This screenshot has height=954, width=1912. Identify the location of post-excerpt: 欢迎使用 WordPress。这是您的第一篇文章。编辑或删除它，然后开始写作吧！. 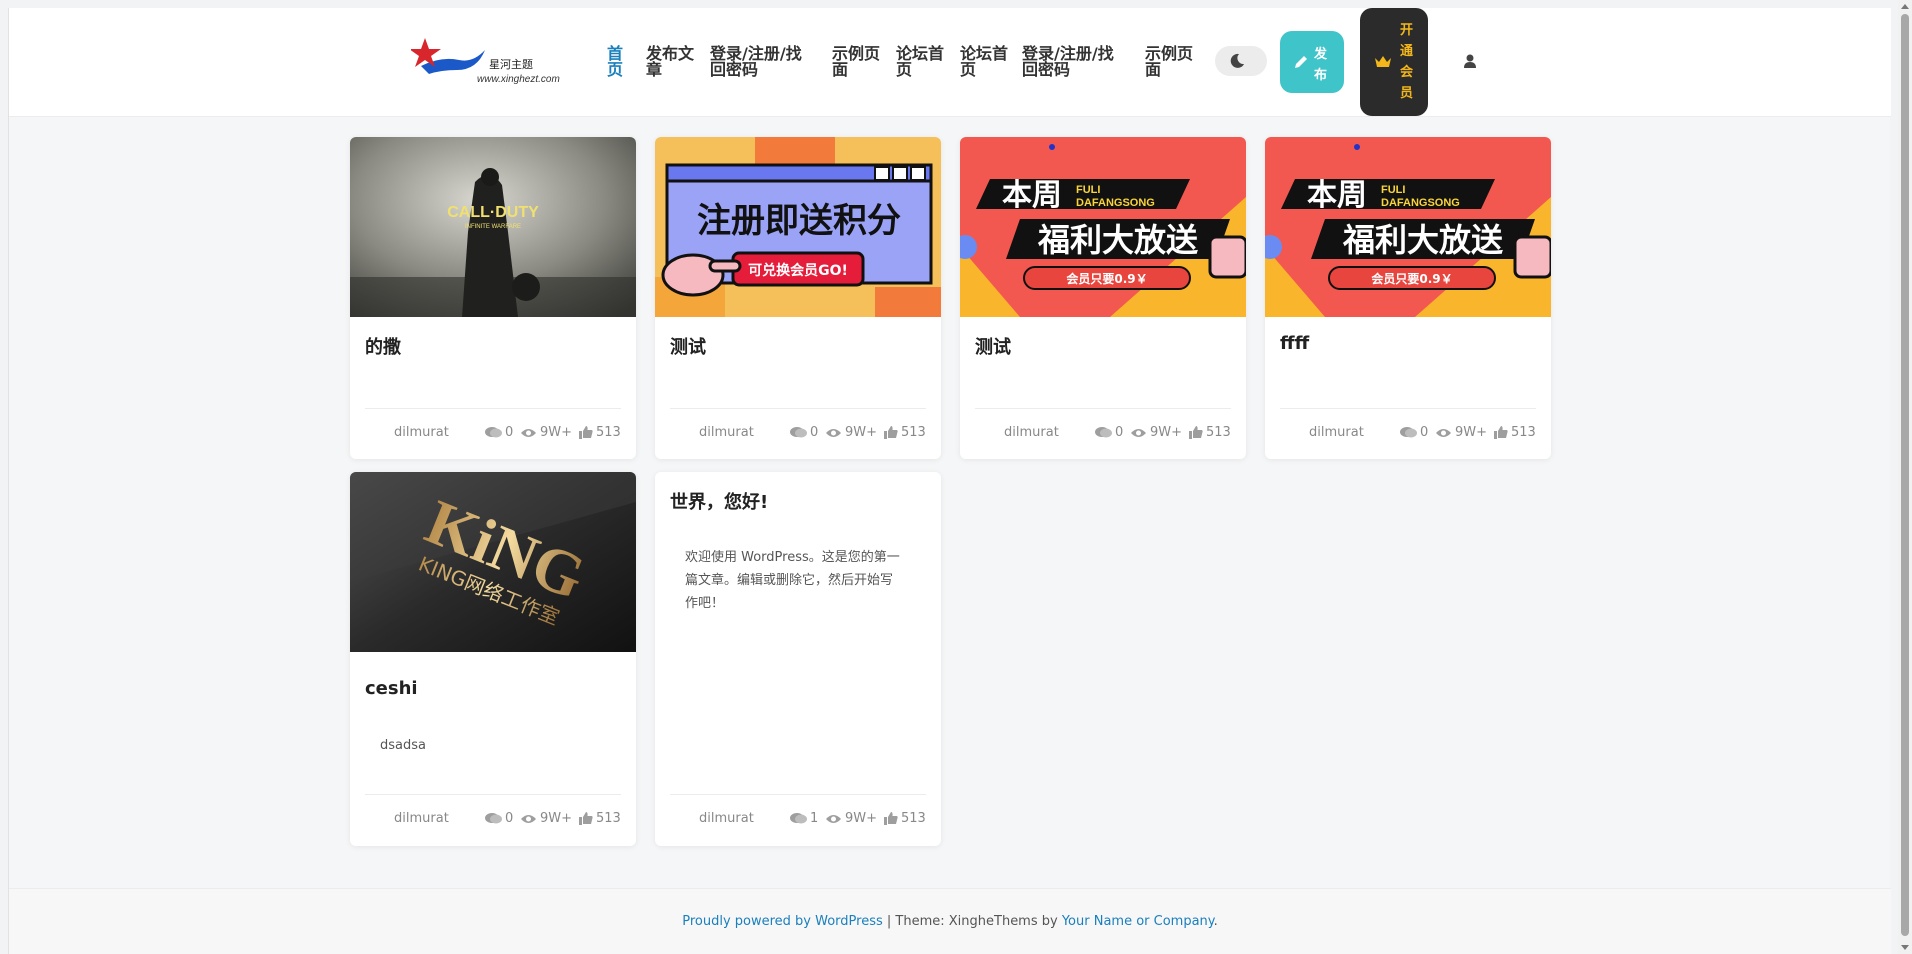
(792, 580).